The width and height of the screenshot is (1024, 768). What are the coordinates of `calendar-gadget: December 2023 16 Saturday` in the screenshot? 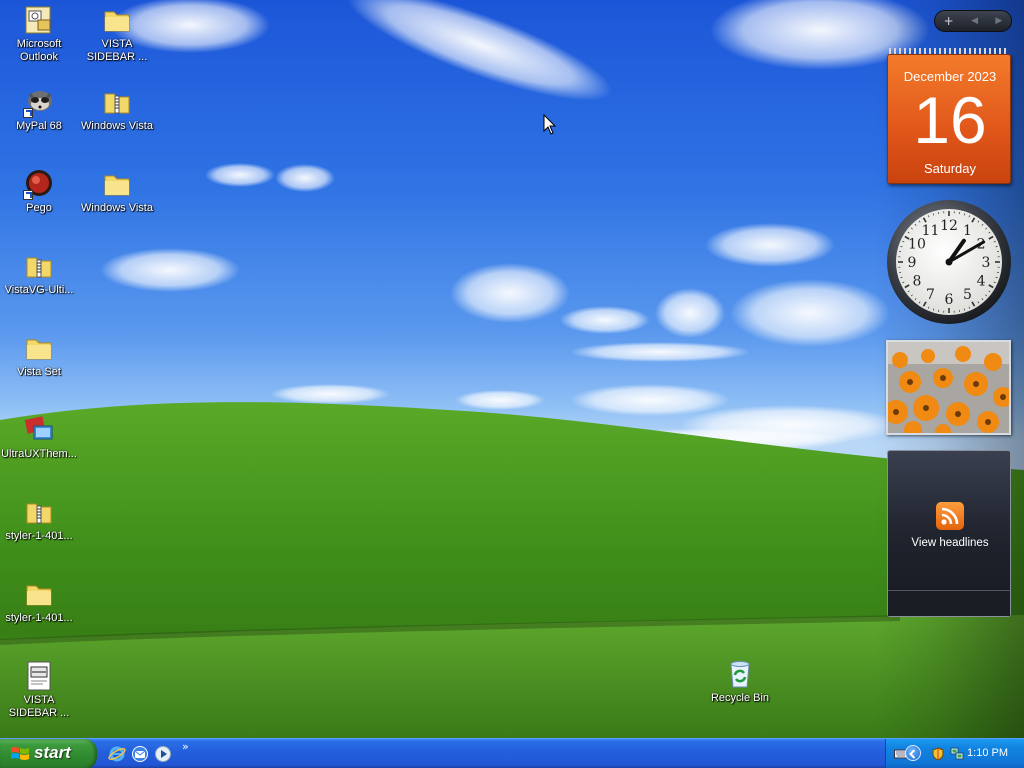 It's located at (949, 116).